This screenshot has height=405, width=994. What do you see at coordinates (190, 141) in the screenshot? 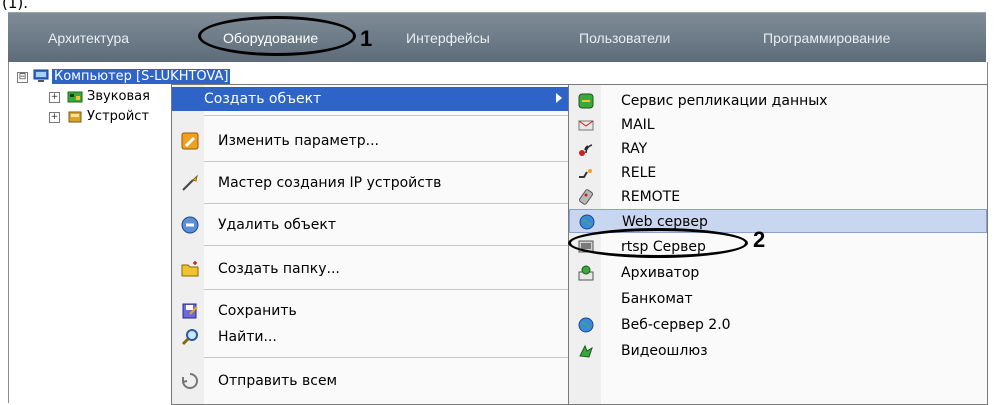
I see `edit-param-icon` at bounding box center [190, 141].